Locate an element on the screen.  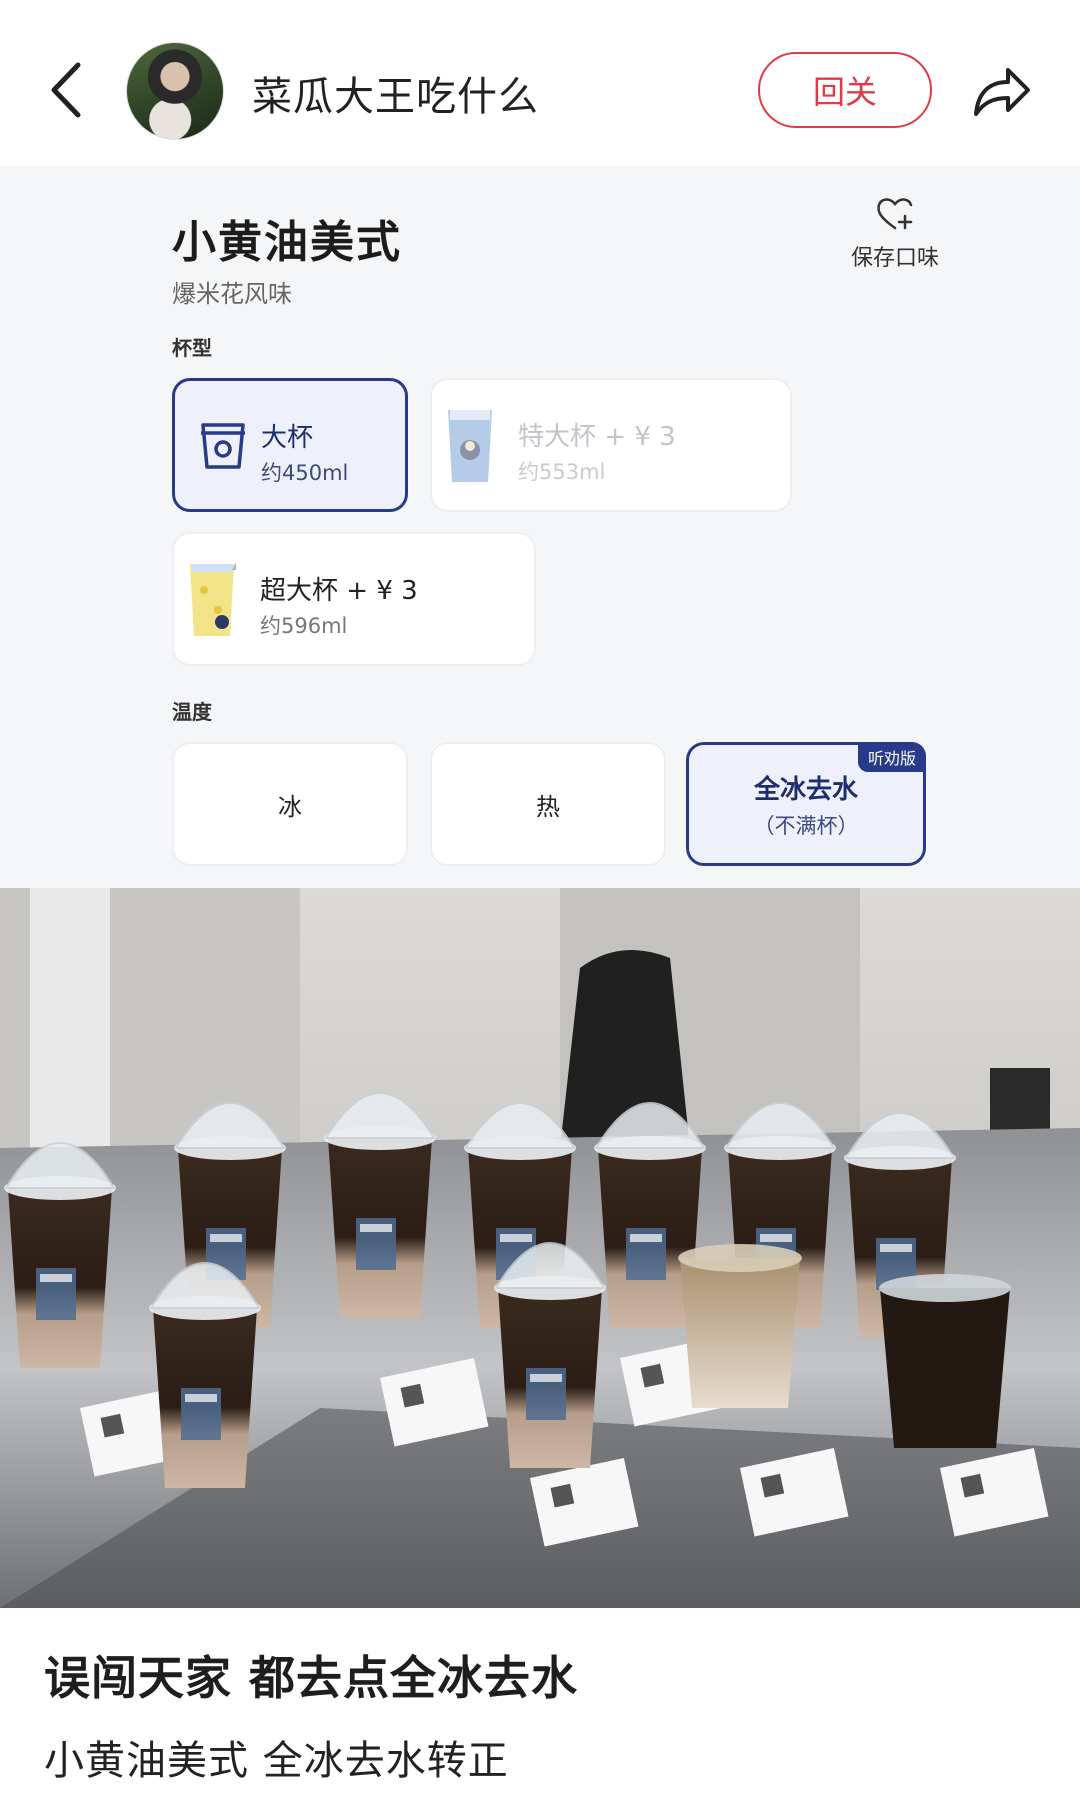
drink-name: 小黄油美式 is located at coordinates (287, 242).